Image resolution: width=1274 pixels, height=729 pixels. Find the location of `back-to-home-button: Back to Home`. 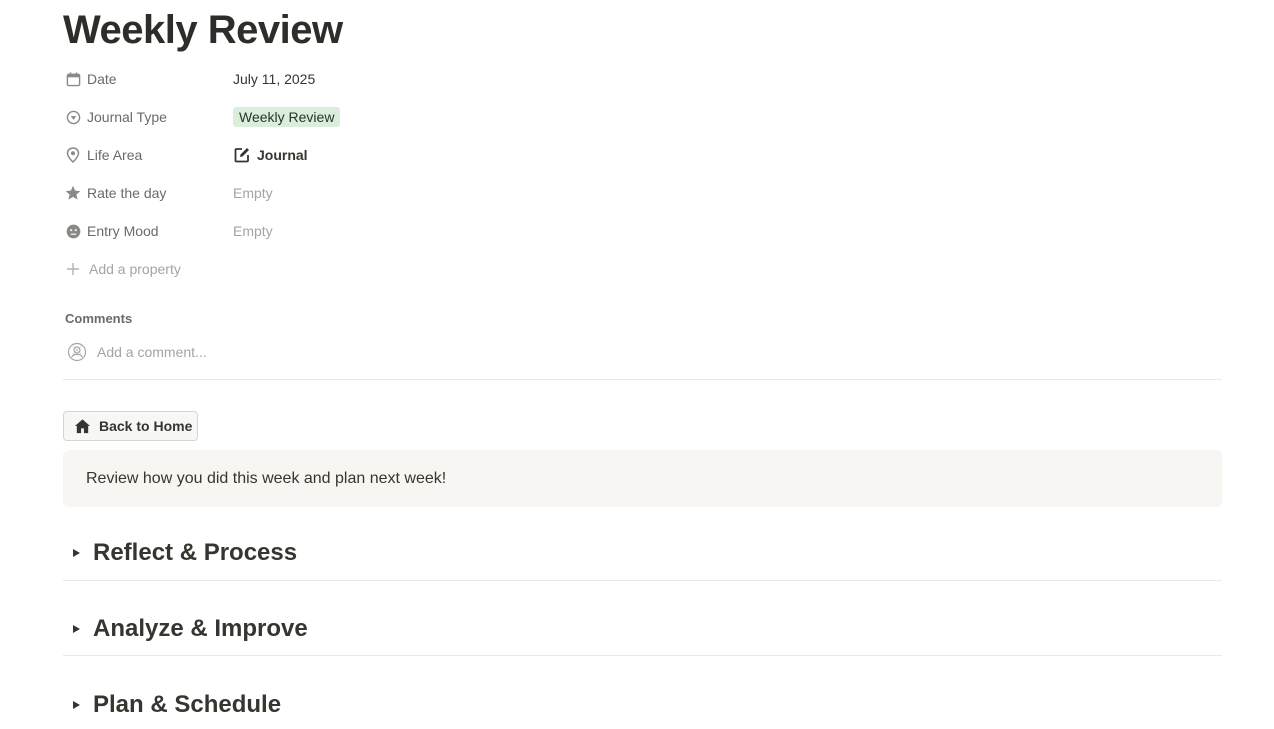

back-to-home-button: Back to Home is located at coordinates (130, 426).